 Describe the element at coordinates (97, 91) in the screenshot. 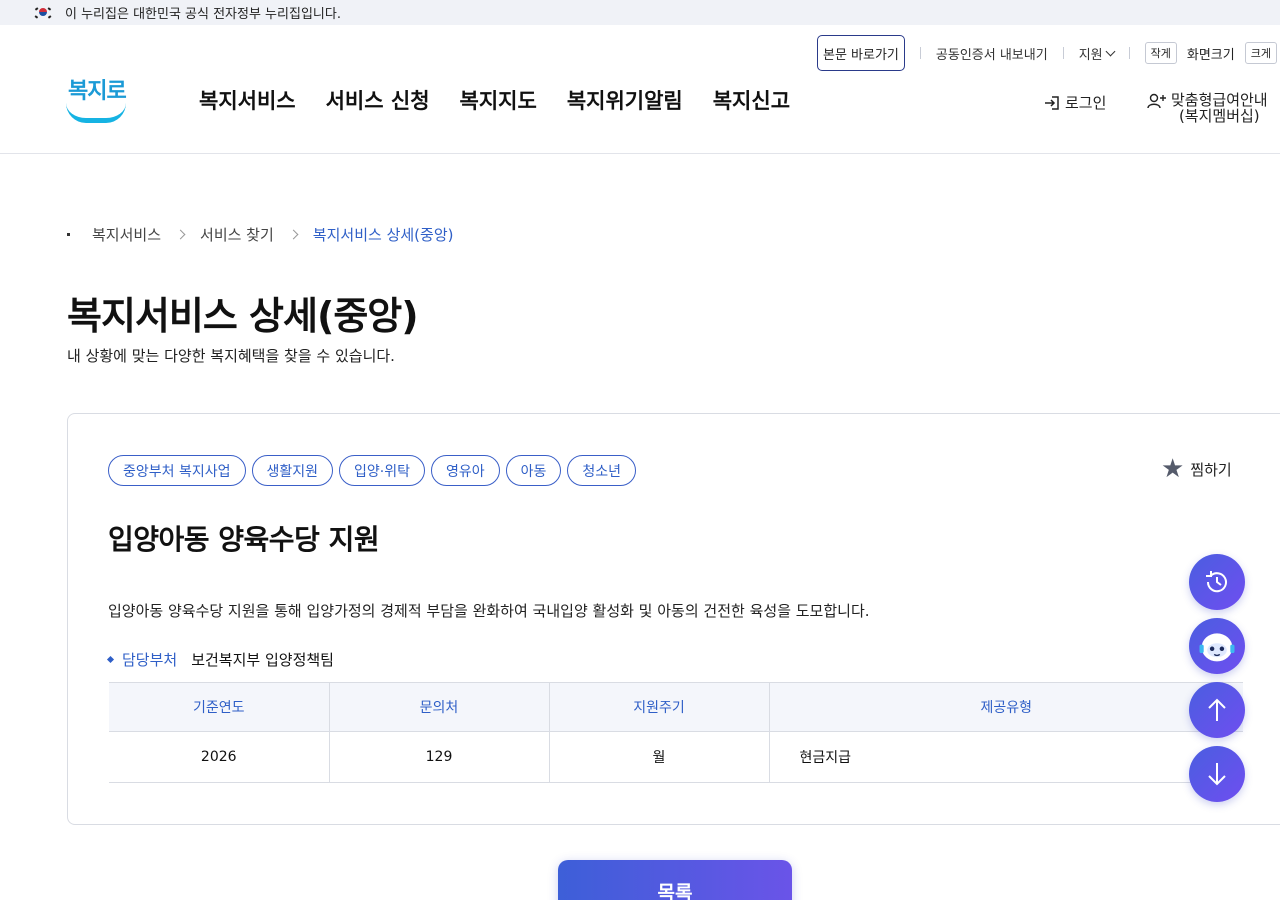

I see `logo-text: 복지로` at that location.